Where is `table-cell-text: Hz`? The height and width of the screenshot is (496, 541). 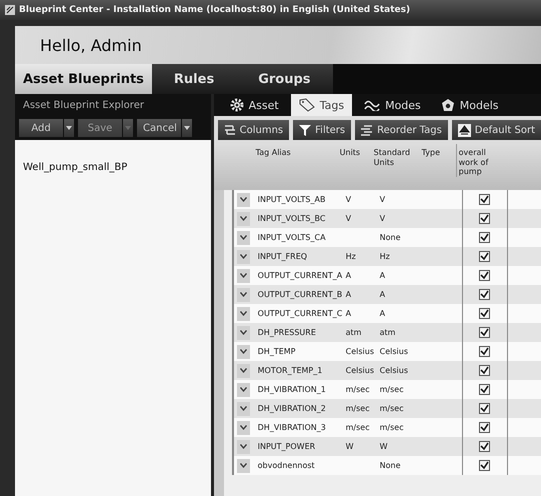 table-cell-text: Hz is located at coordinates (385, 256).